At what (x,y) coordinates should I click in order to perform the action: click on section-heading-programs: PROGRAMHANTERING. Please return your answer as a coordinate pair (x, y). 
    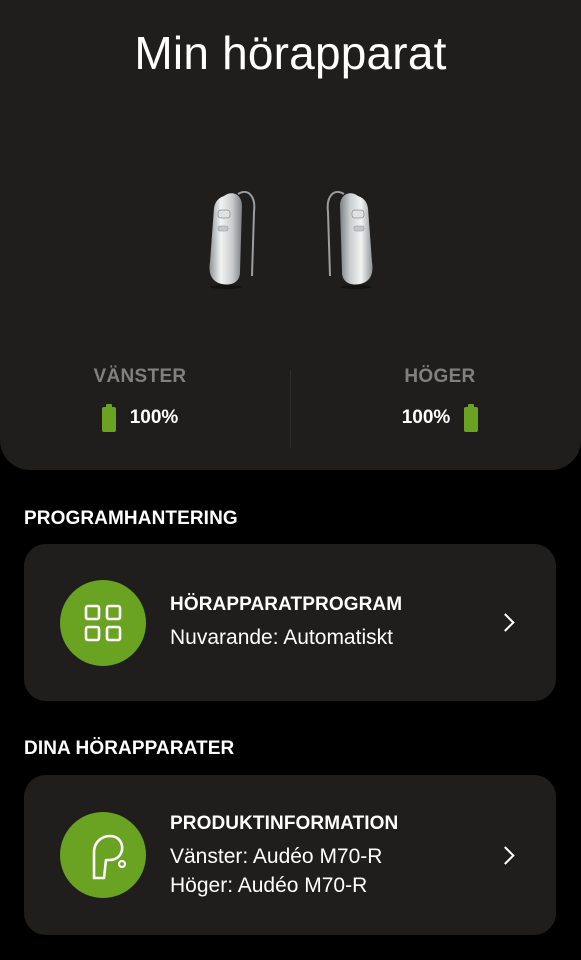
    Looking at the image, I should click on (131, 518).